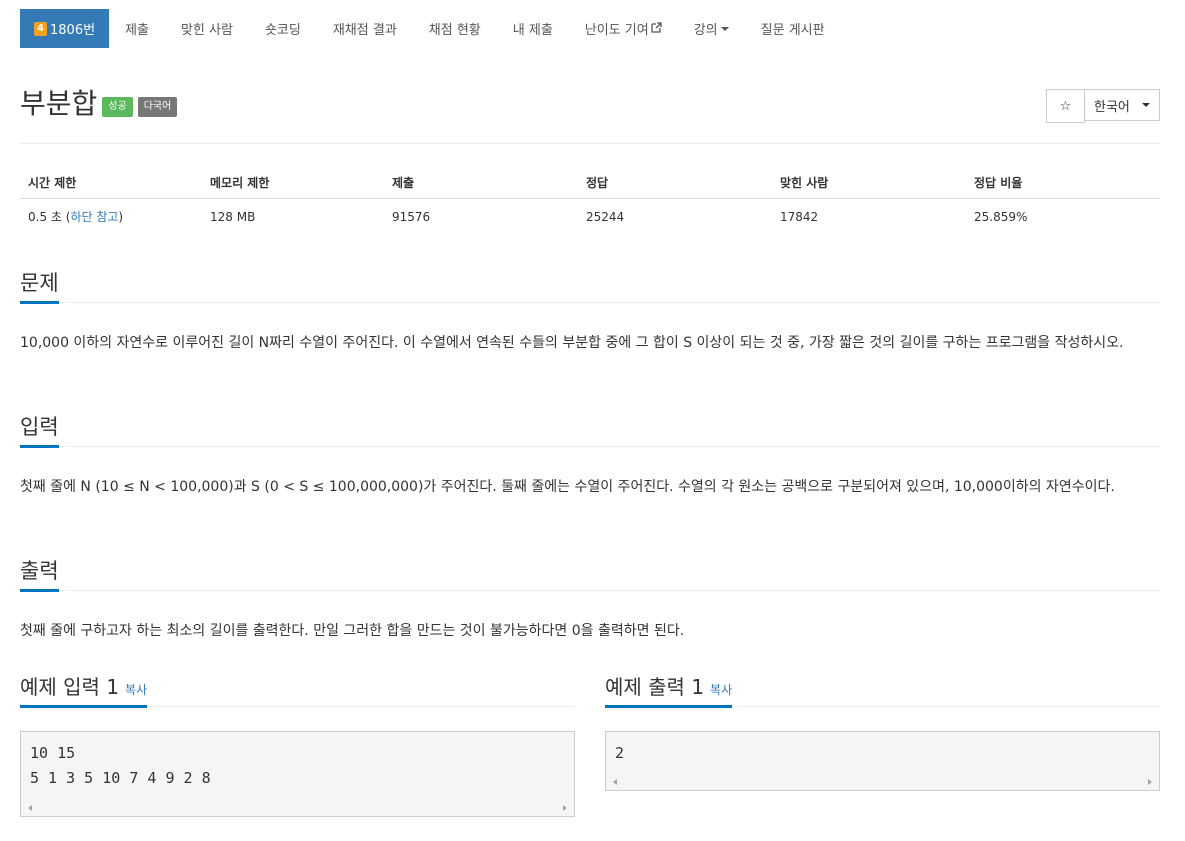  Describe the element at coordinates (233, 216) in the screenshot. I see `memory-limit-value: 128 MB` at that location.